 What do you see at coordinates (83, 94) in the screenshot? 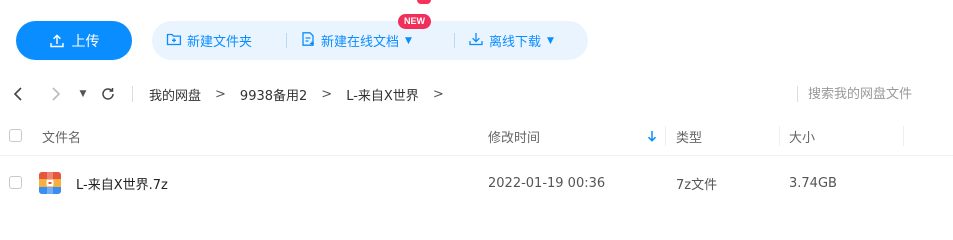
I see `history-dropdown-icon: ▼` at bounding box center [83, 94].